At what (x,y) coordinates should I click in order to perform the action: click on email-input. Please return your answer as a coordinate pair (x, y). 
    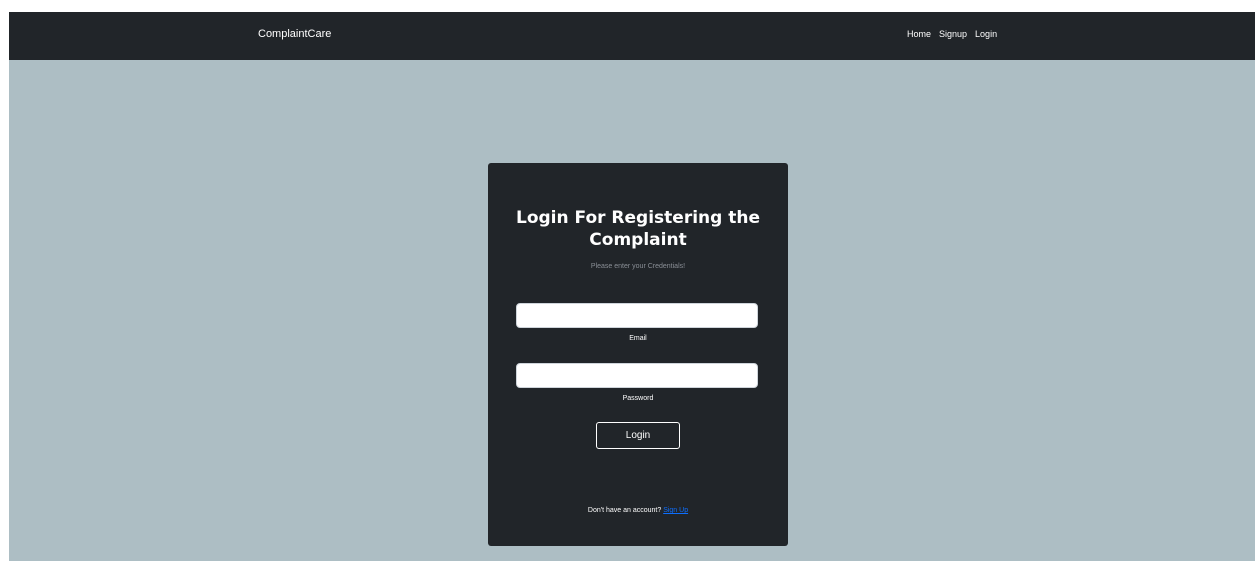
    Looking at the image, I should click on (637, 315).